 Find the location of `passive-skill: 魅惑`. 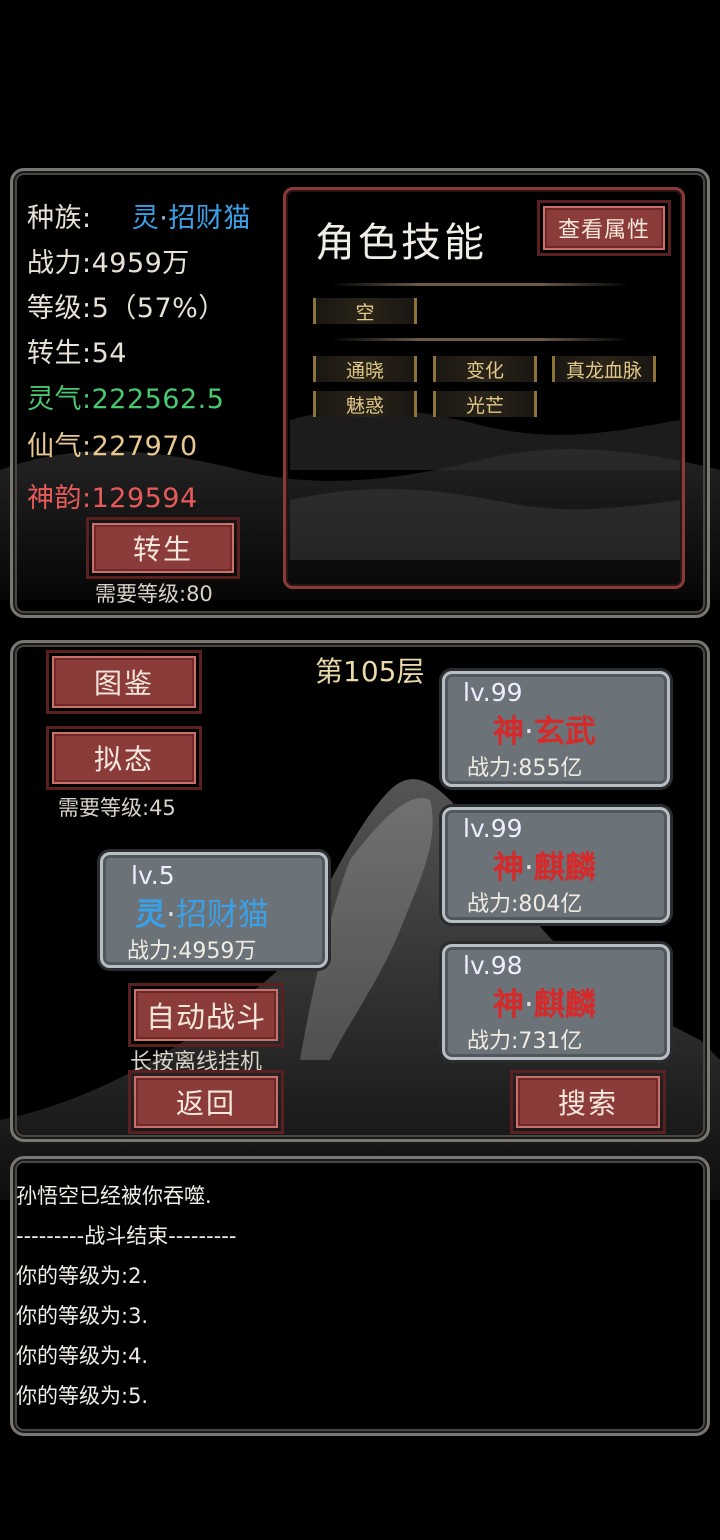

passive-skill: 魅惑 is located at coordinates (365, 404).